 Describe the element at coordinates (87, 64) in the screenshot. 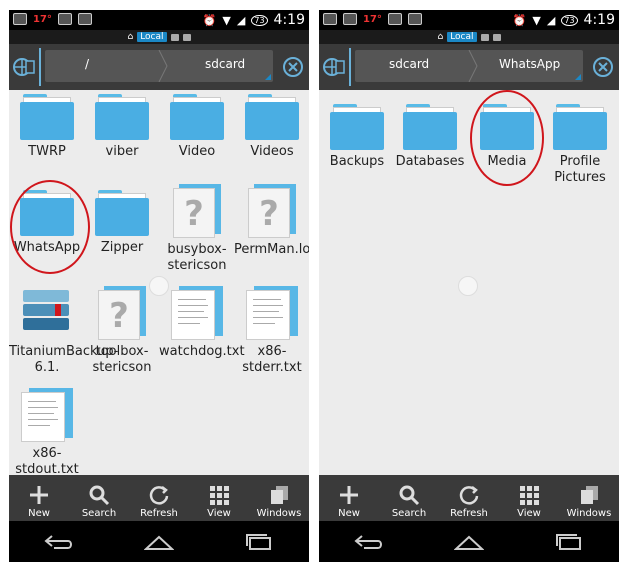

I see `breadcrumb-root: /` at that location.